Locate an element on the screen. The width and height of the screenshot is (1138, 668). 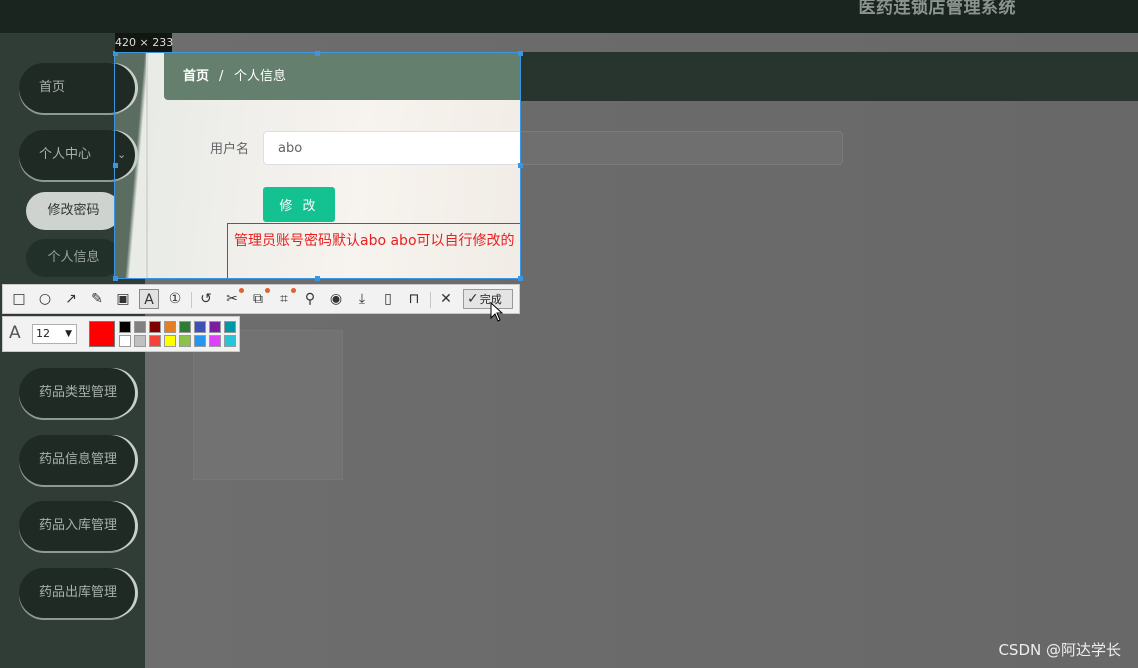
selection-size-label: 420 × 233 is located at coordinates (144, 42).